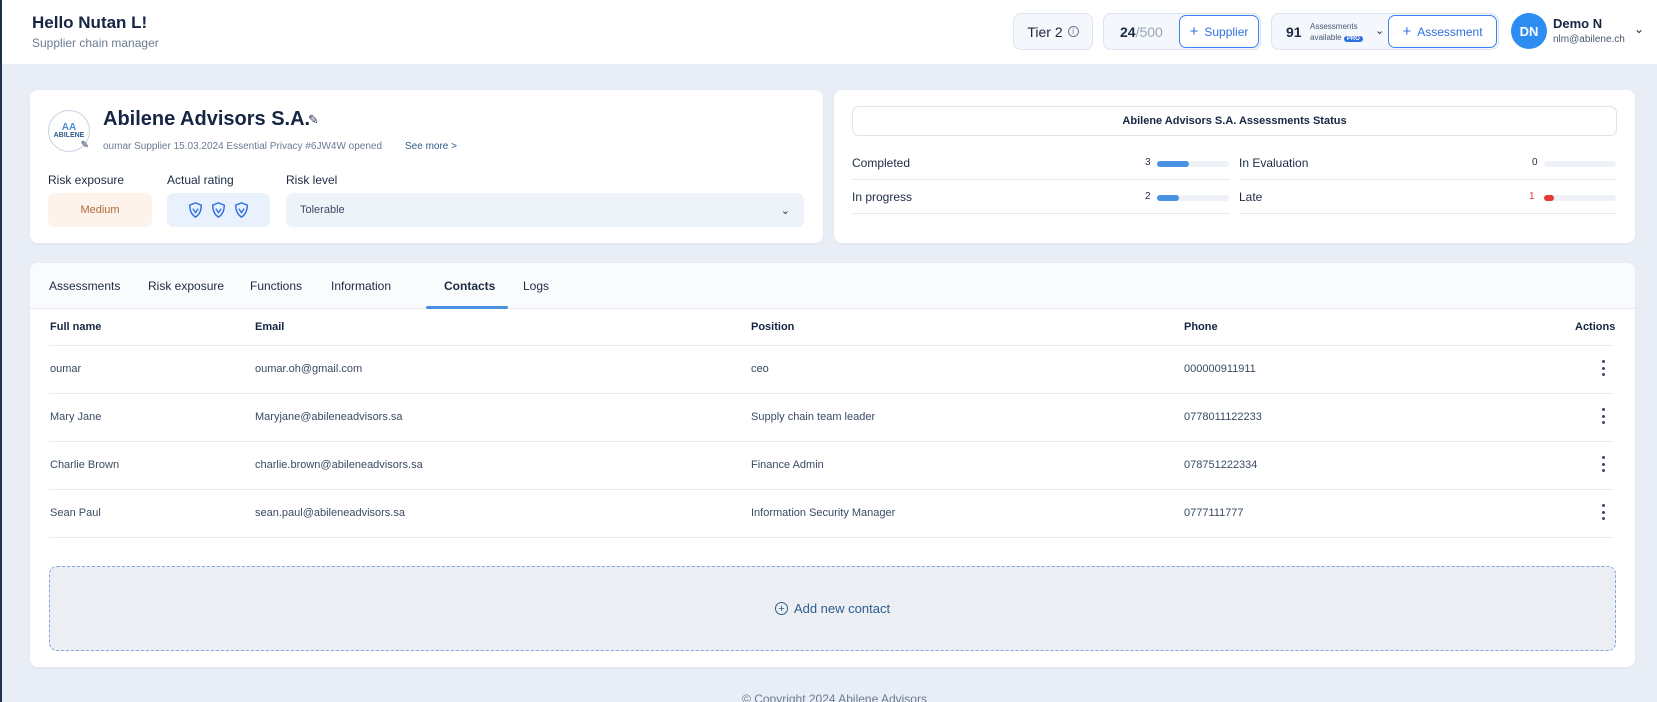  I want to click on column-header-email: Email, so click(270, 327).